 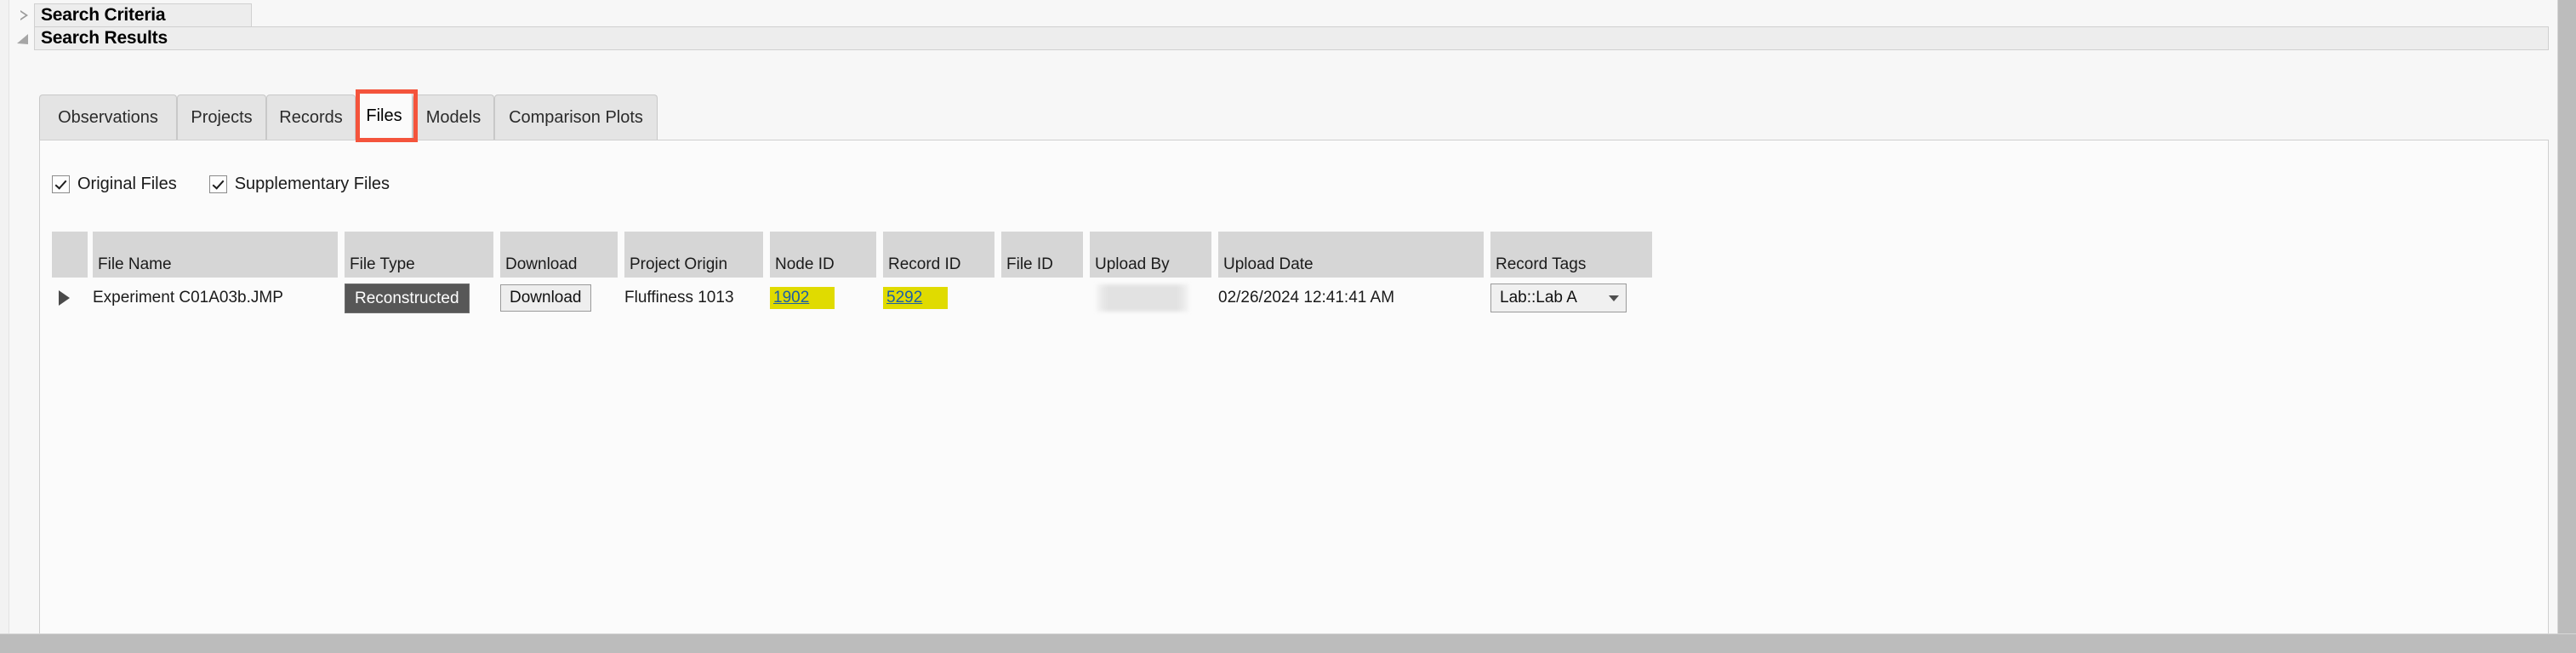 I want to click on column-header-label: Record Tags, so click(x=1542, y=264).